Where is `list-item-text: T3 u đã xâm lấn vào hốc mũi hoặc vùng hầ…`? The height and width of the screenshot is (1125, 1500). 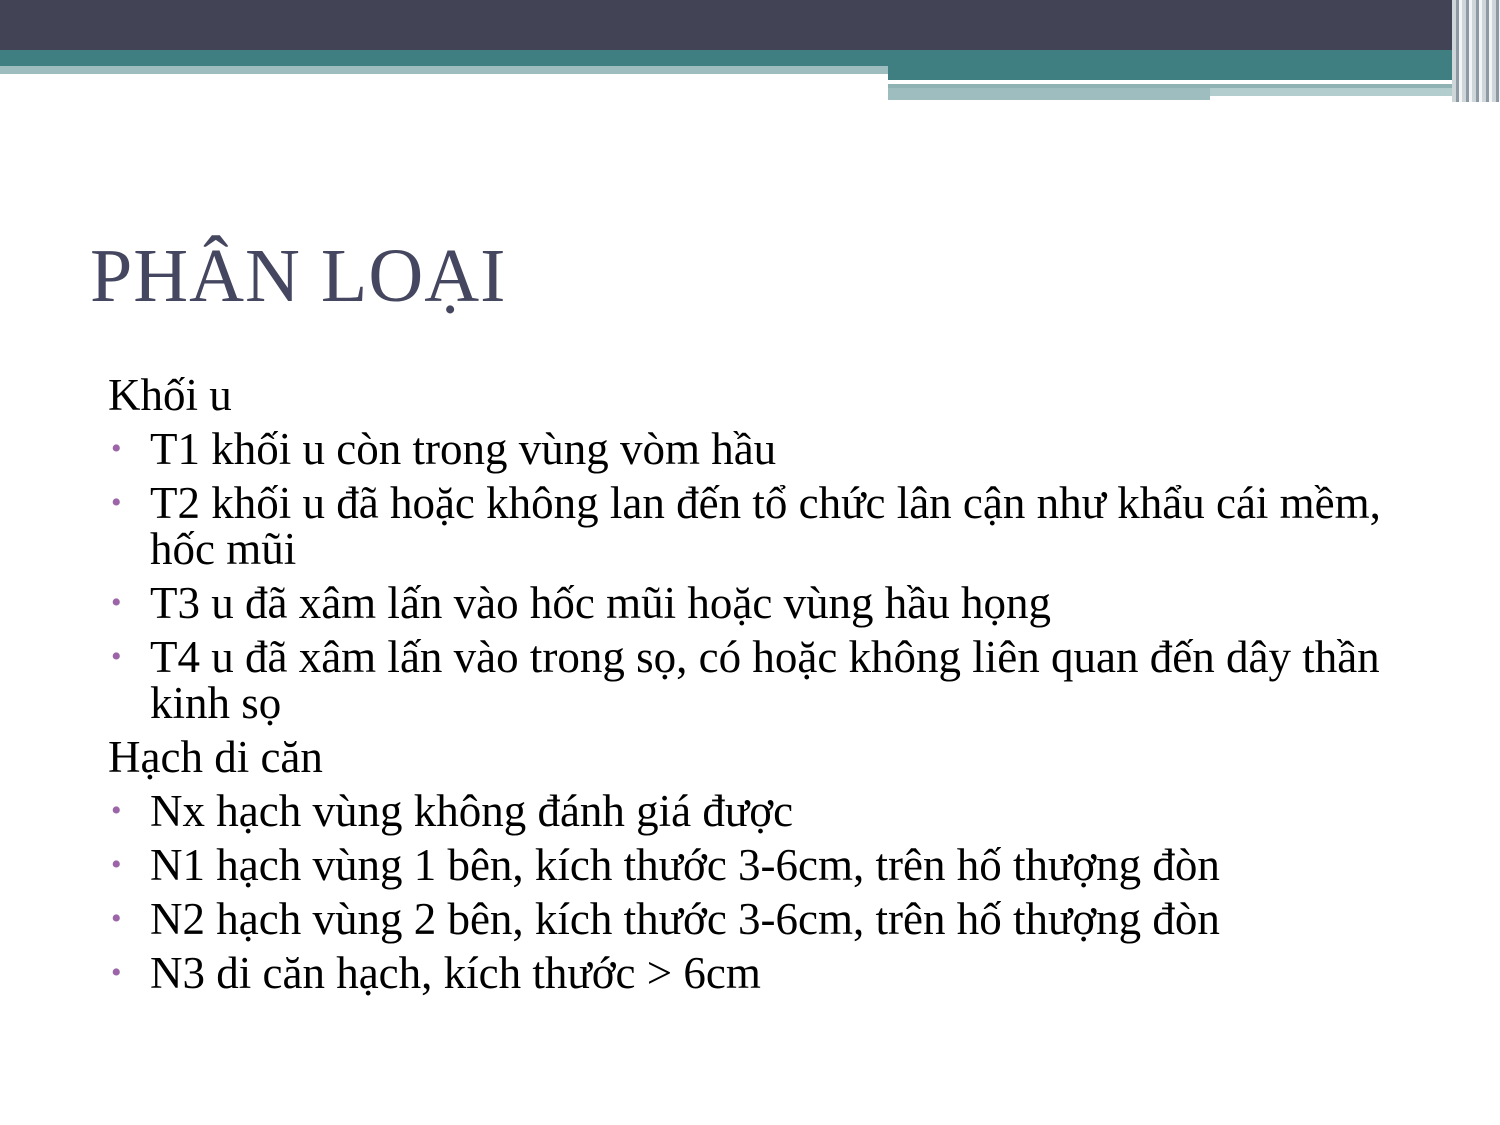
list-item-text: T3 u đã xâm lấn vào hốc mũi hoặc vùng hầ… is located at coordinates (601, 603).